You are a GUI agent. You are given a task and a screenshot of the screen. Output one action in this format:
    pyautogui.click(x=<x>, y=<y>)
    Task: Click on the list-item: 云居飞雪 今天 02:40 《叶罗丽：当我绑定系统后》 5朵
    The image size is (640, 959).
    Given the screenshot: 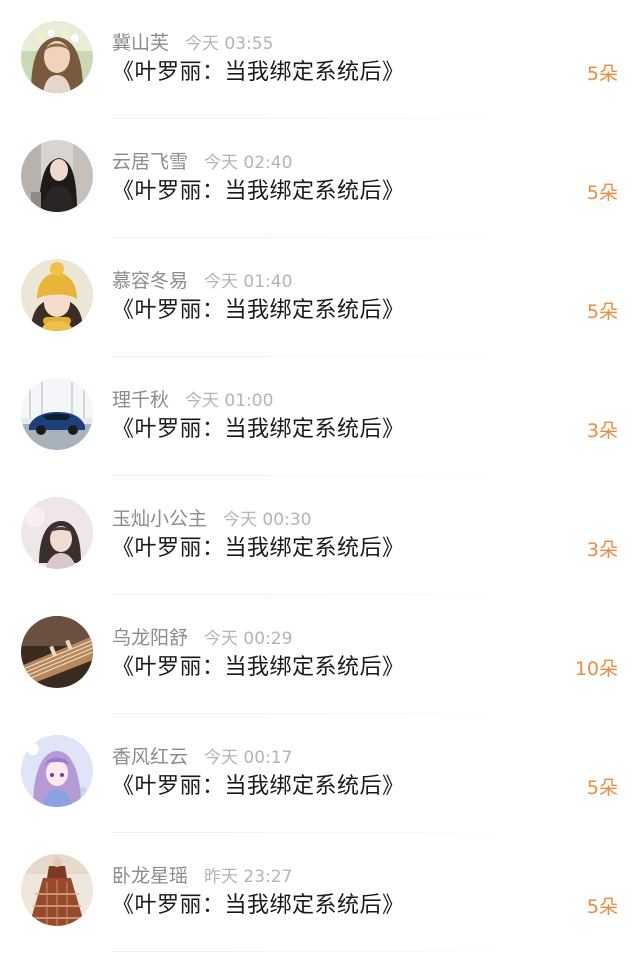 What is the action you would take?
    pyautogui.click(x=320, y=178)
    